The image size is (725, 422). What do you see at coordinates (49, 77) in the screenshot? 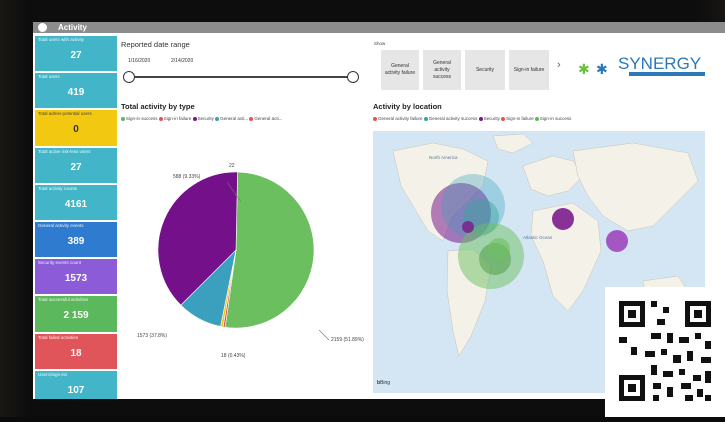
I see `kpi-label: Total users` at bounding box center [49, 77].